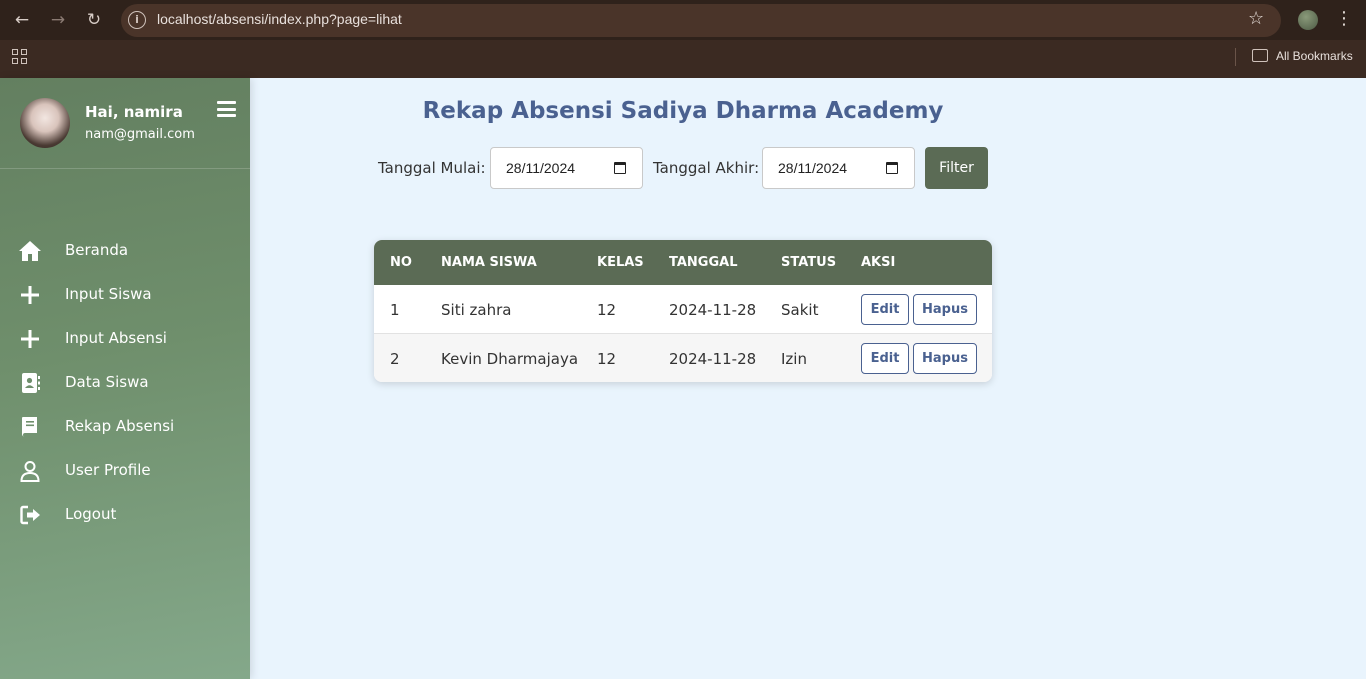  I want to click on home-icon, so click(30, 251).